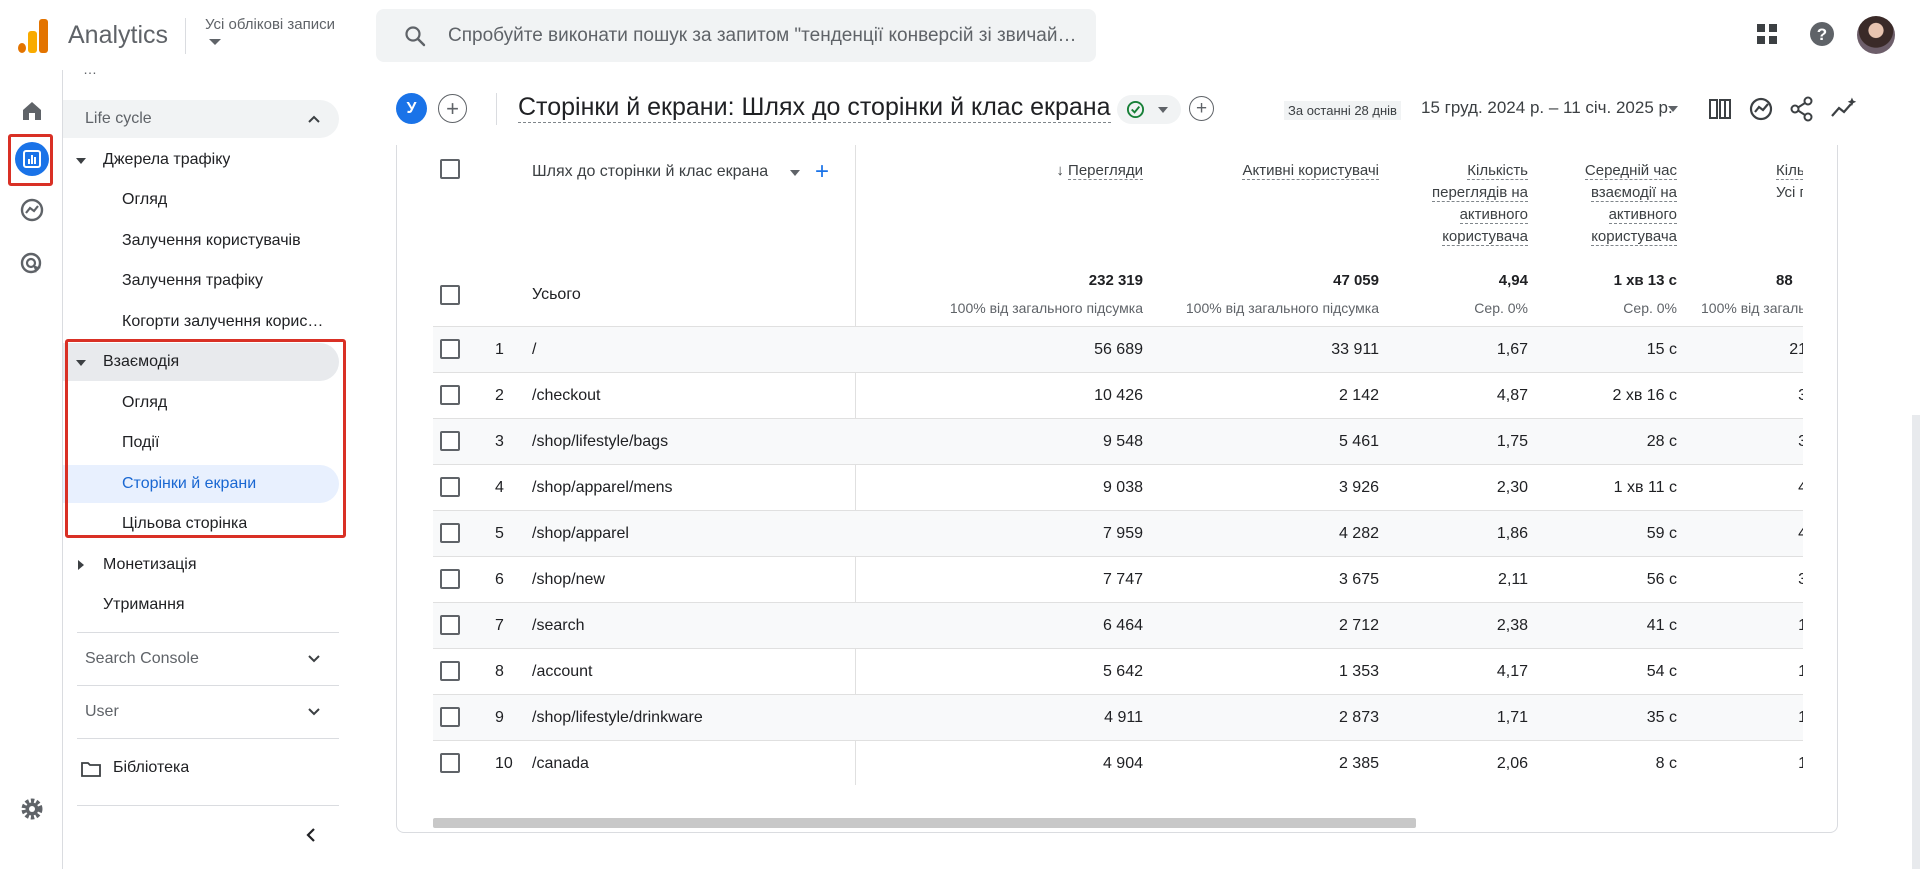  What do you see at coordinates (450, 169) in the screenshot?
I see `header-checkbox` at bounding box center [450, 169].